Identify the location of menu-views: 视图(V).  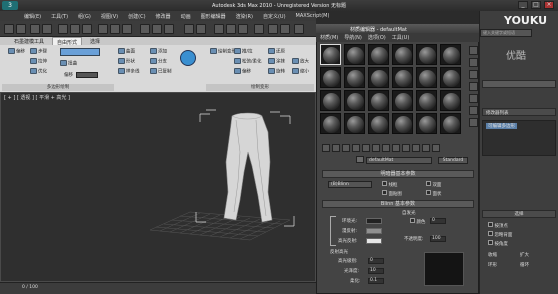
(109, 16).